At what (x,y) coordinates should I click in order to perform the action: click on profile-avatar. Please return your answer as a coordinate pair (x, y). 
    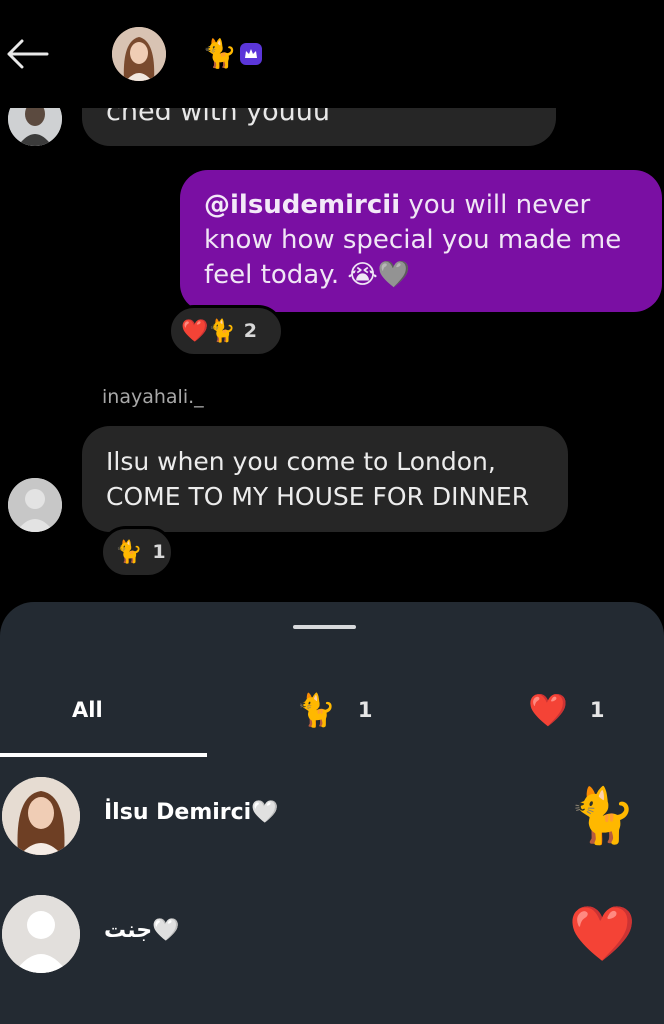
    Looking at the image, I should click on (139, 54).